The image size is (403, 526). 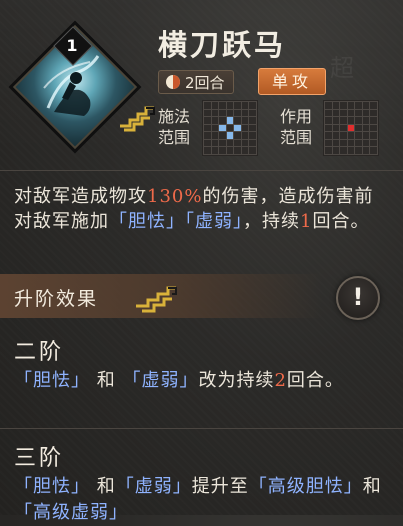 What do you see at coordinates (315, 380) in the screenshot?
I see `tier-text: 回合。` at bounding box center [315, 380].